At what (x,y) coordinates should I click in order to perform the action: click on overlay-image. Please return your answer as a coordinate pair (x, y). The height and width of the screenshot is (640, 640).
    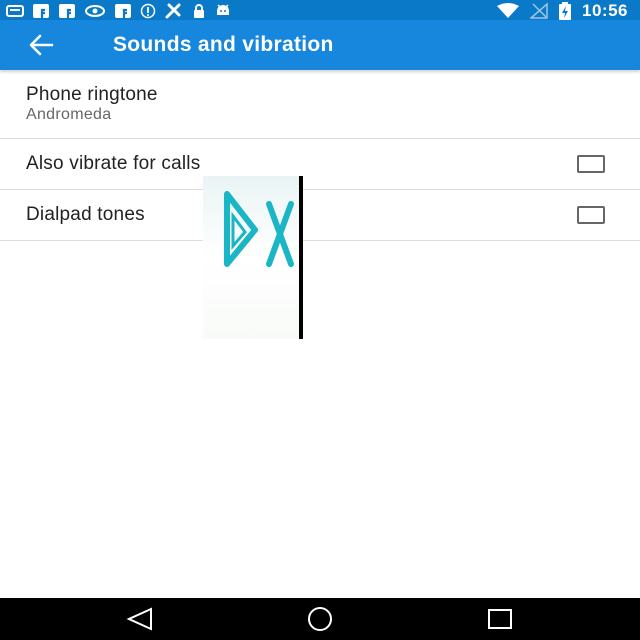
    Looking at the image, I should click on (253, 257).